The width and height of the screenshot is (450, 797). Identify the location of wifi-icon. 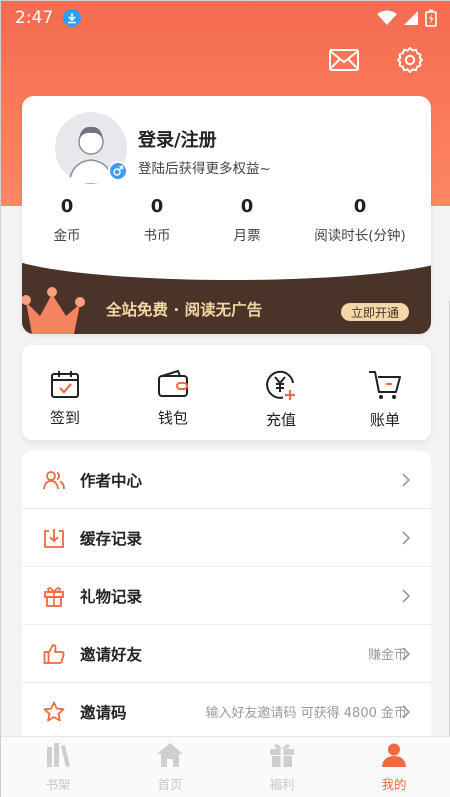
(387, 17).